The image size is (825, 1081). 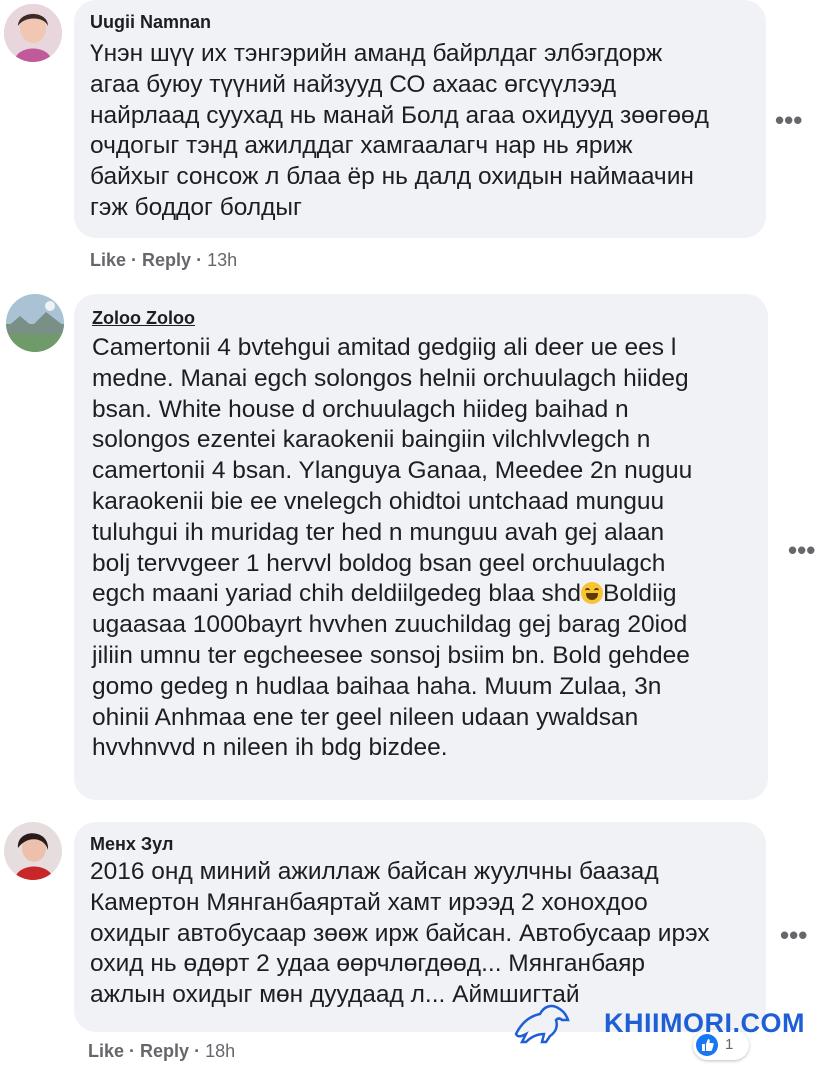 I want to click on comment-author: Менх Зул, so click(x=419, y=844).